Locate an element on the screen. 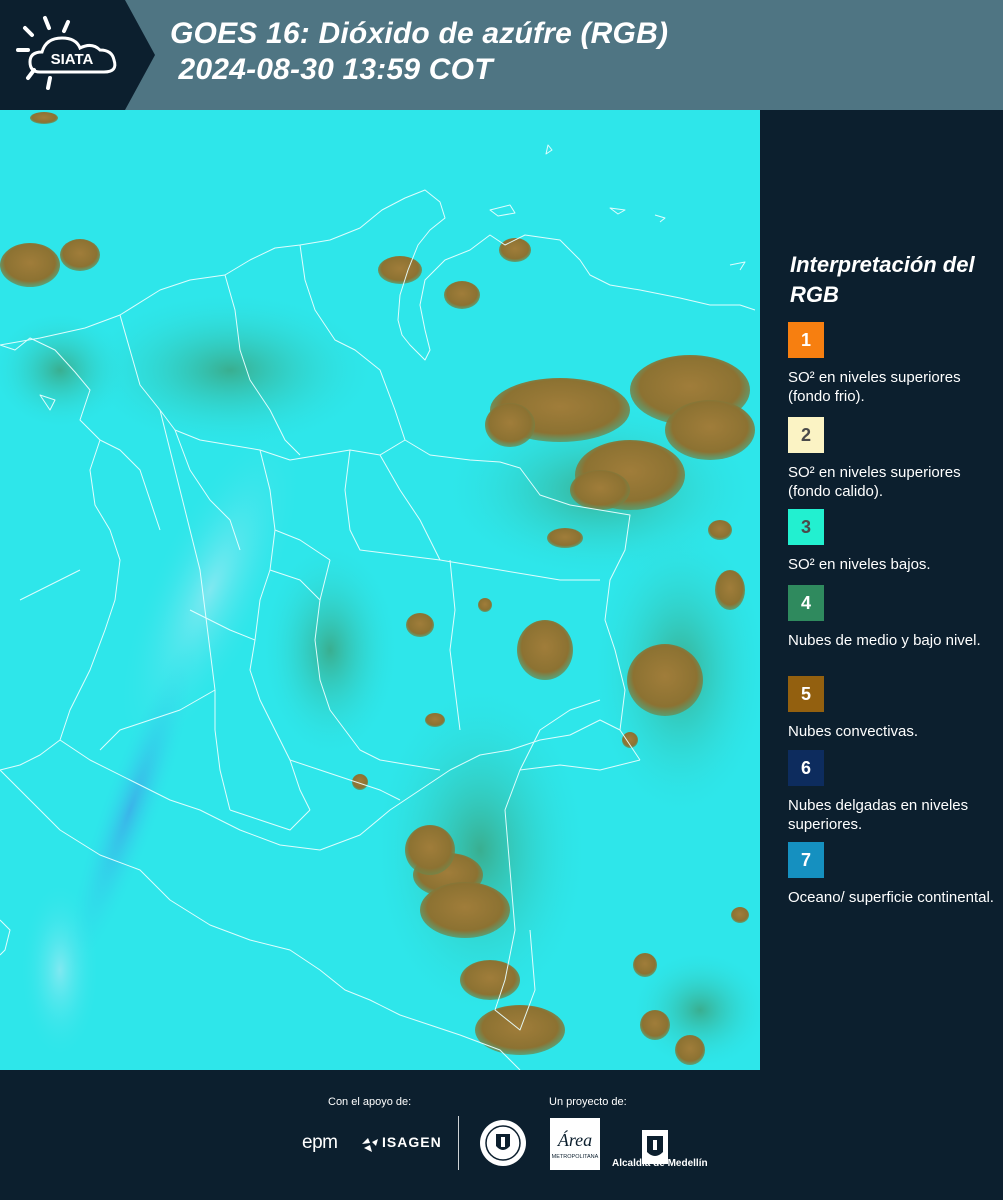 The image size is (1003, 1200). footer-divider is located at coordinates (458, 1143).